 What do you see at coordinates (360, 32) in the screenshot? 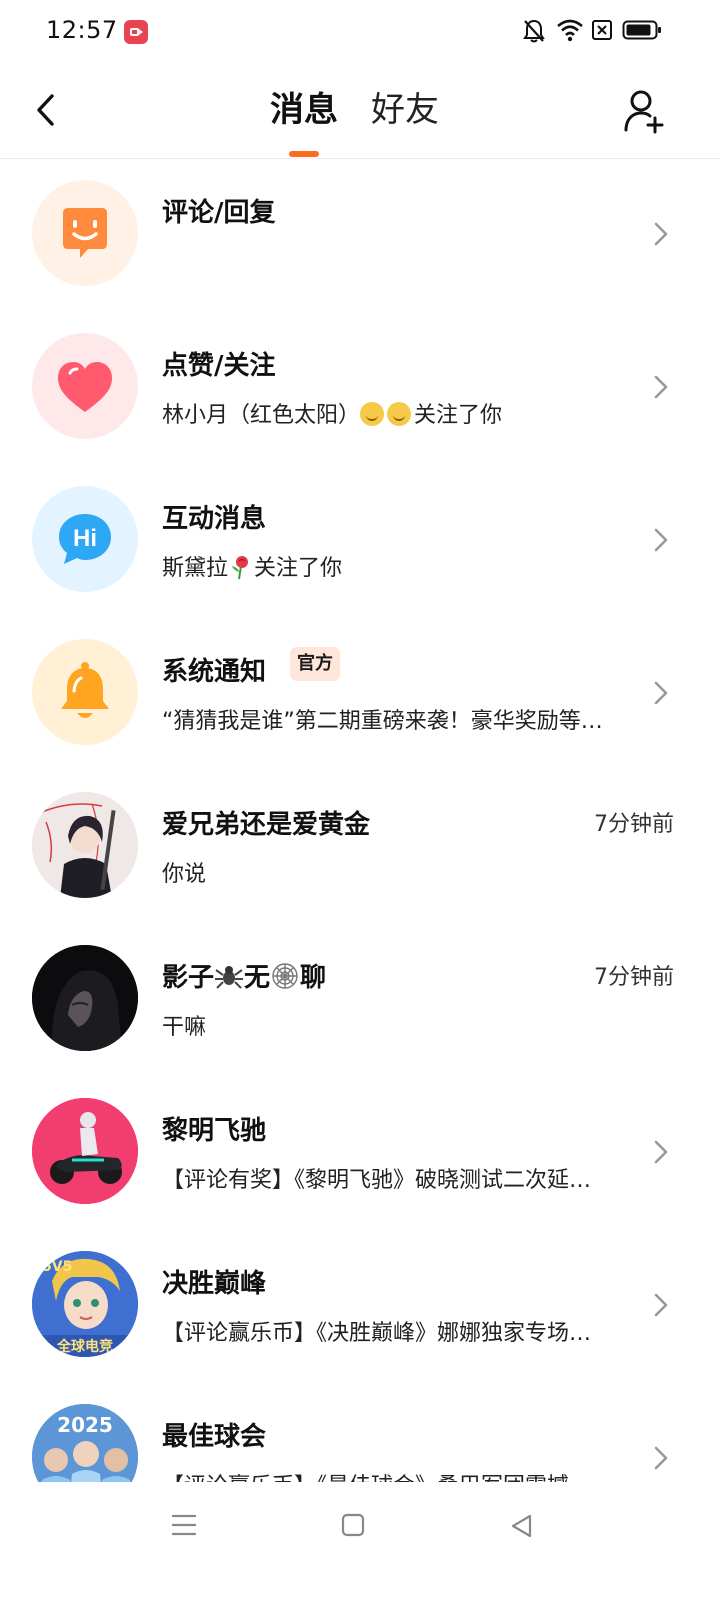
I see `status-bar: 12:57` at bounding box center [360, 32].